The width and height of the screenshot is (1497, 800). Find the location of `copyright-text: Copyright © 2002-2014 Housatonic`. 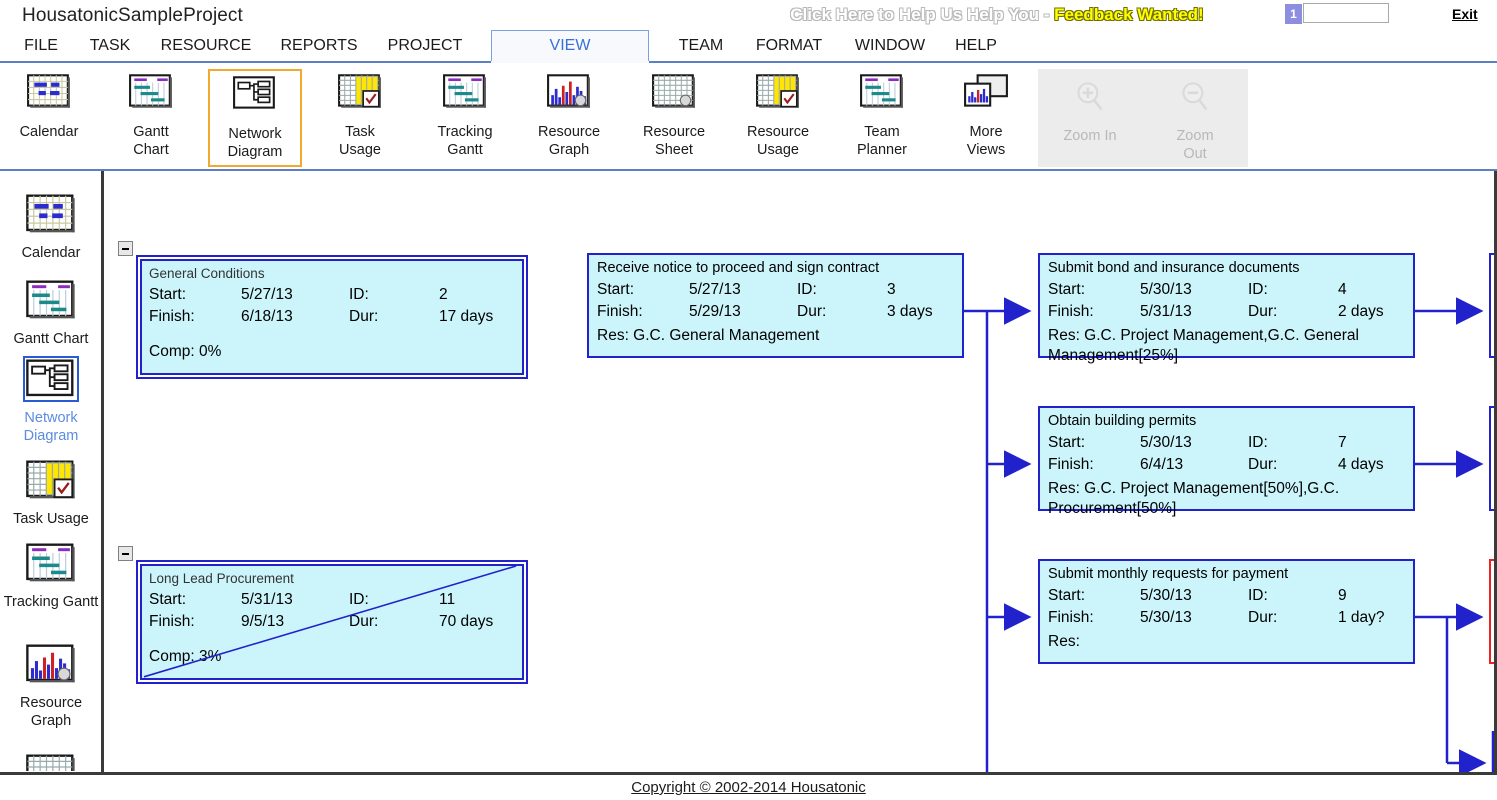

copyright-text: Copyright © 2002-2014 Housatonic is located at coordinates (748, 787).